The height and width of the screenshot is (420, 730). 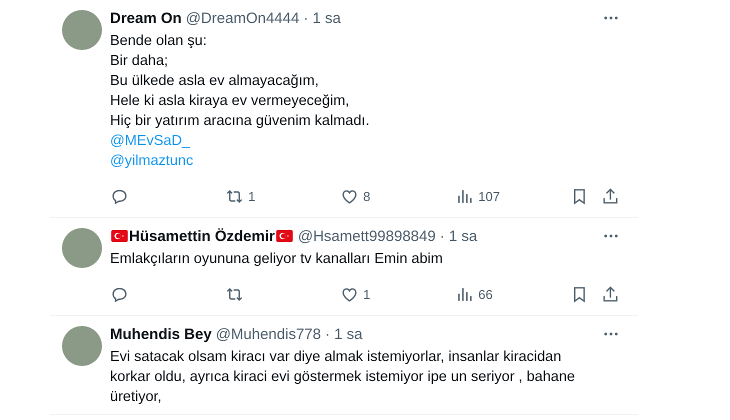 What do you see at coordinates (214, 81) in the screenshot?
I see `post-text: Bu ülkede asla ev almayacağım,` at bounding box center [214, 81].